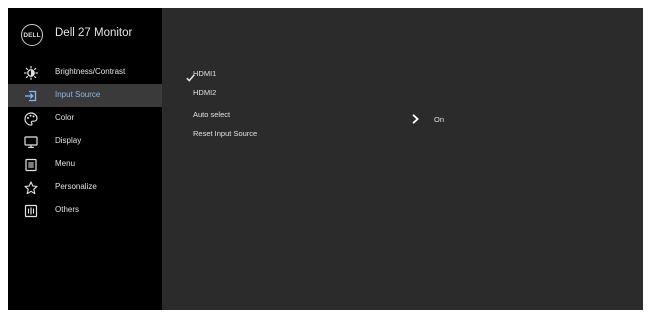  I want to click on menu-item-input-source: Input Source, so click(85, 95).